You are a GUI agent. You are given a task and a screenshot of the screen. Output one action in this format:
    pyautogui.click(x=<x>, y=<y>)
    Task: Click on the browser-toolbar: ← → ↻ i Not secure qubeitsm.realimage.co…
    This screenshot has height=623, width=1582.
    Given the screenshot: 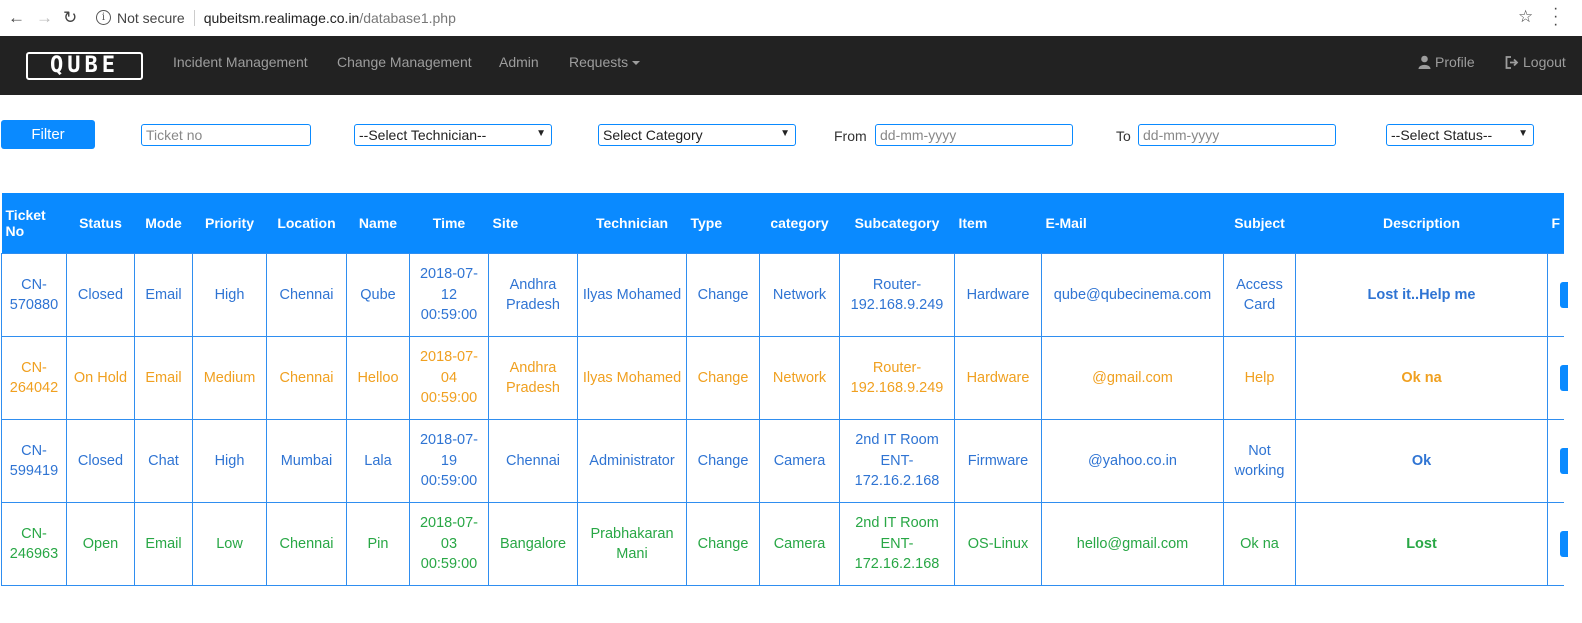 What is the action you would take?
    pyautogui.click(x=791, y=18)
    